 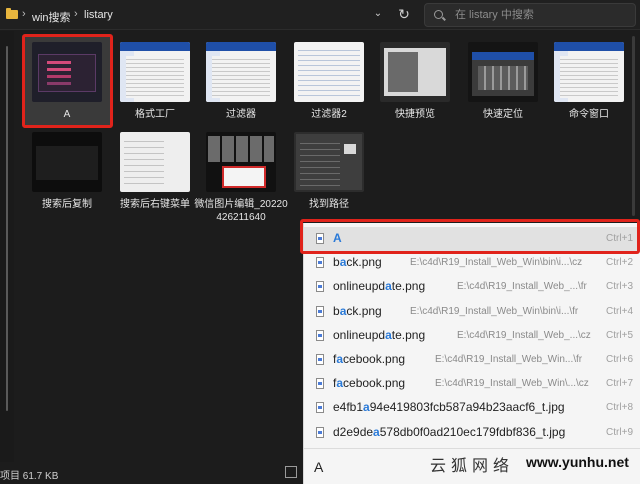 I want to click on main-scrollbar, so click(x=633, y=126).